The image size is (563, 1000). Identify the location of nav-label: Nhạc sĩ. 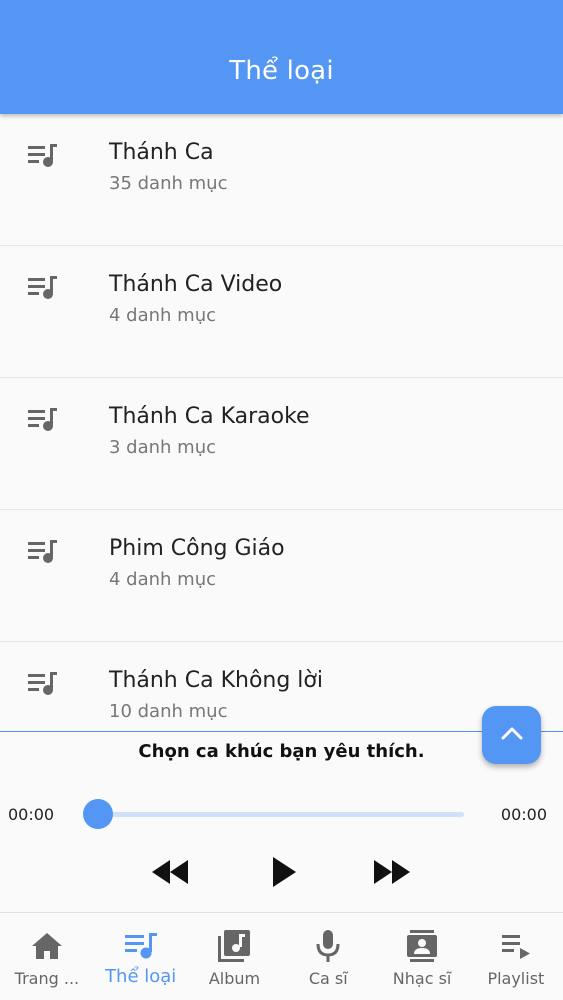
(422, 978).